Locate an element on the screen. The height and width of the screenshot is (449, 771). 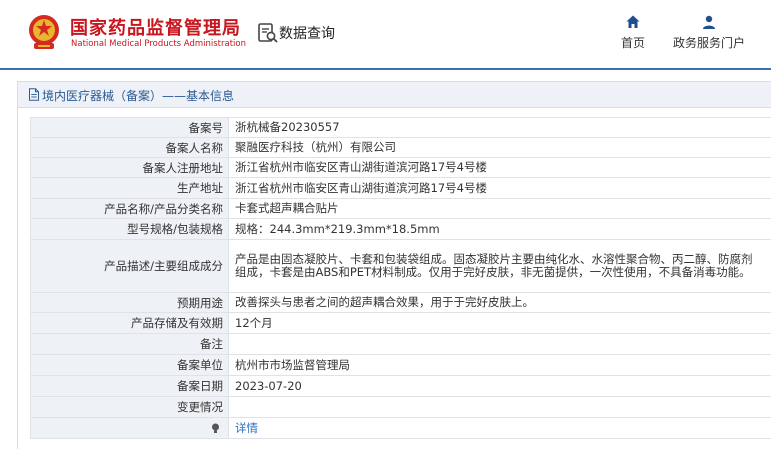
table-row: 备案日期 2023-07-20 is located at coordinates (400, 386).